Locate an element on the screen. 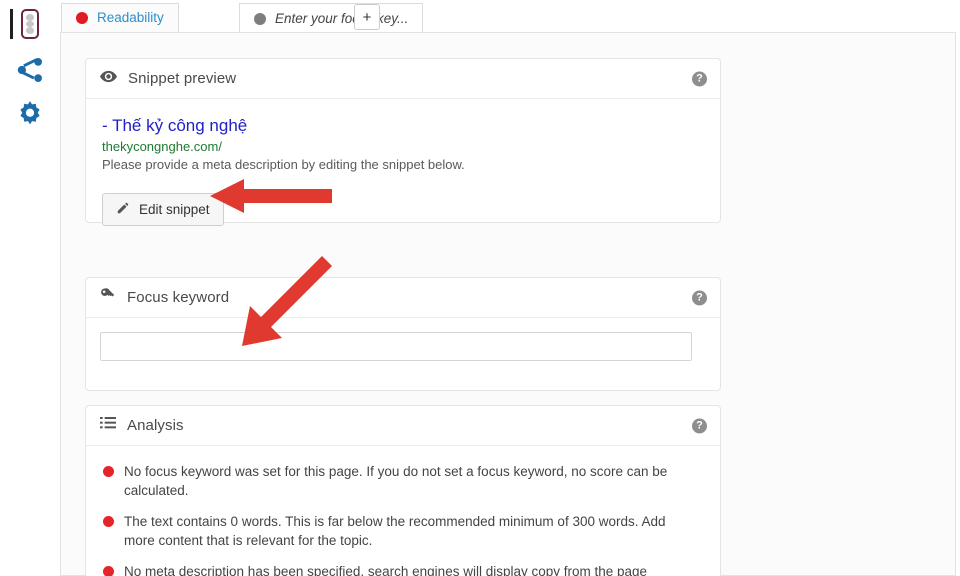 The width and height of the screenshot is (960, 576). eye-icon is located at coordinates (108, 79).